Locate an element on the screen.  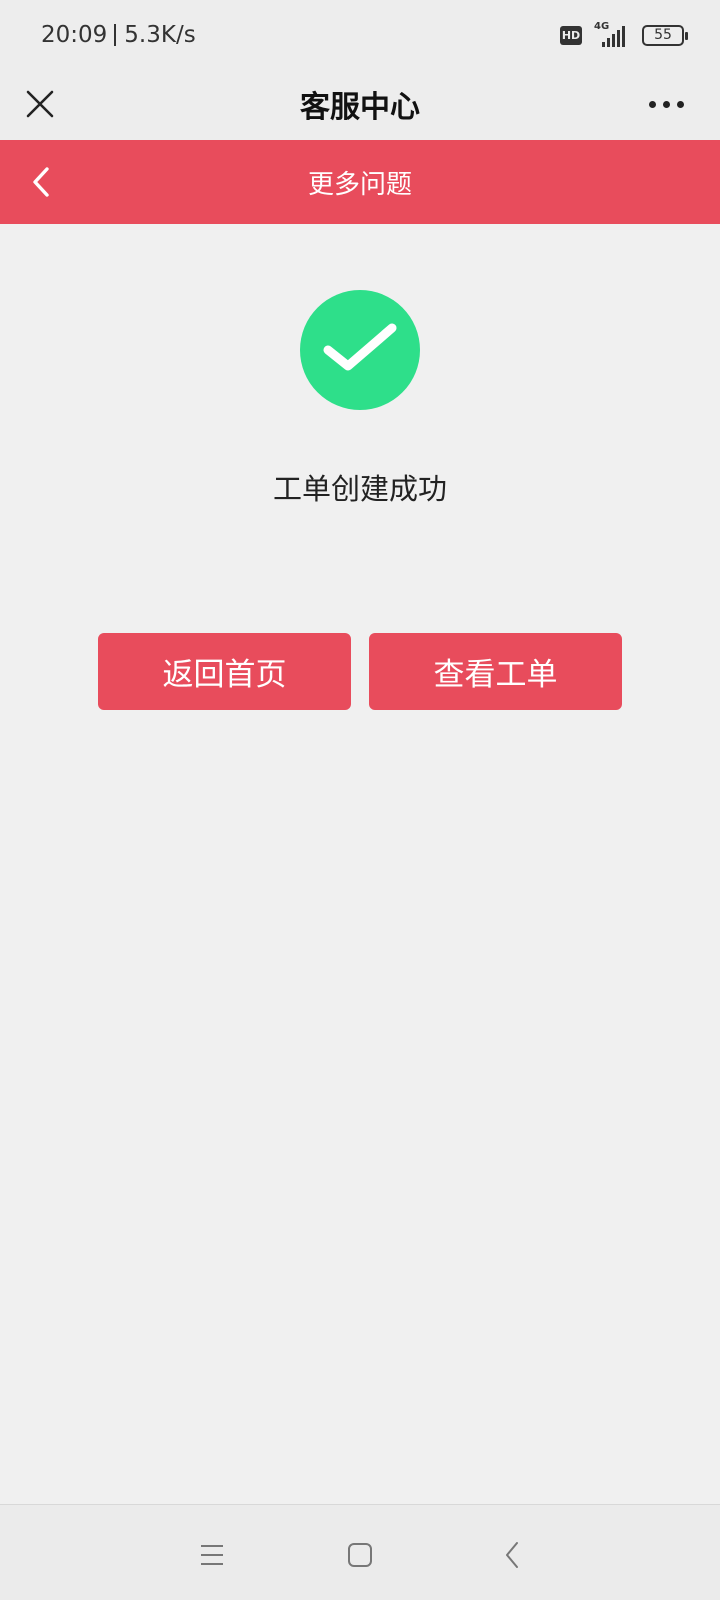
close-icon is located at coordinates (40, 104).